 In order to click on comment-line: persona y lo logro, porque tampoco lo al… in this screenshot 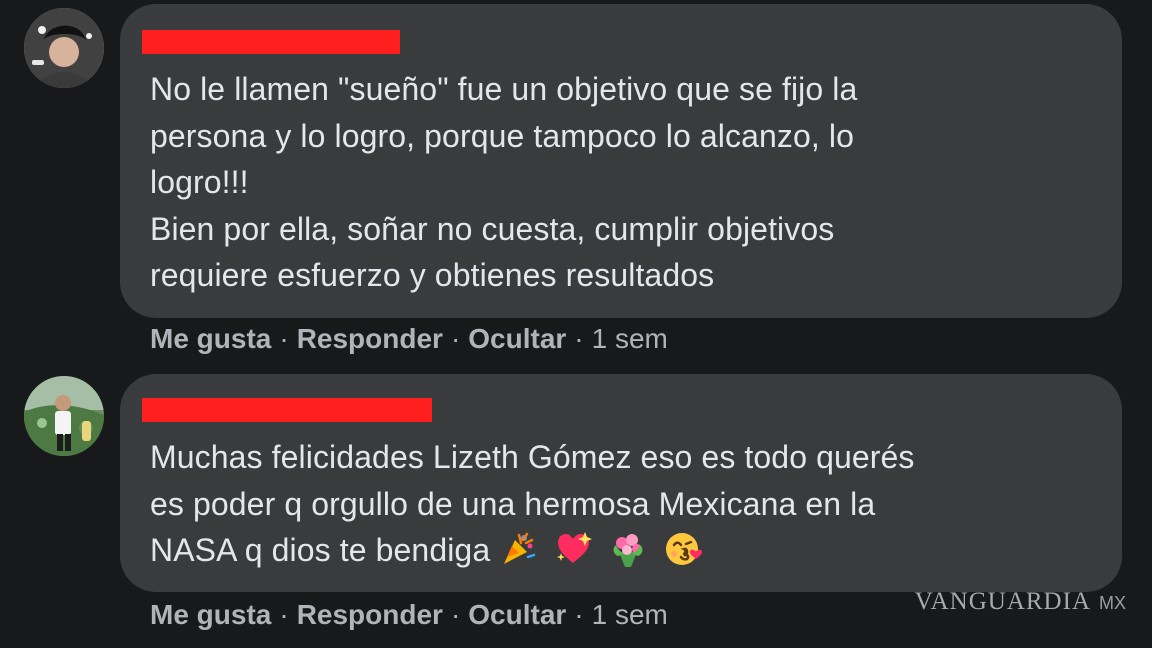, I will do `click(502, 135)`.